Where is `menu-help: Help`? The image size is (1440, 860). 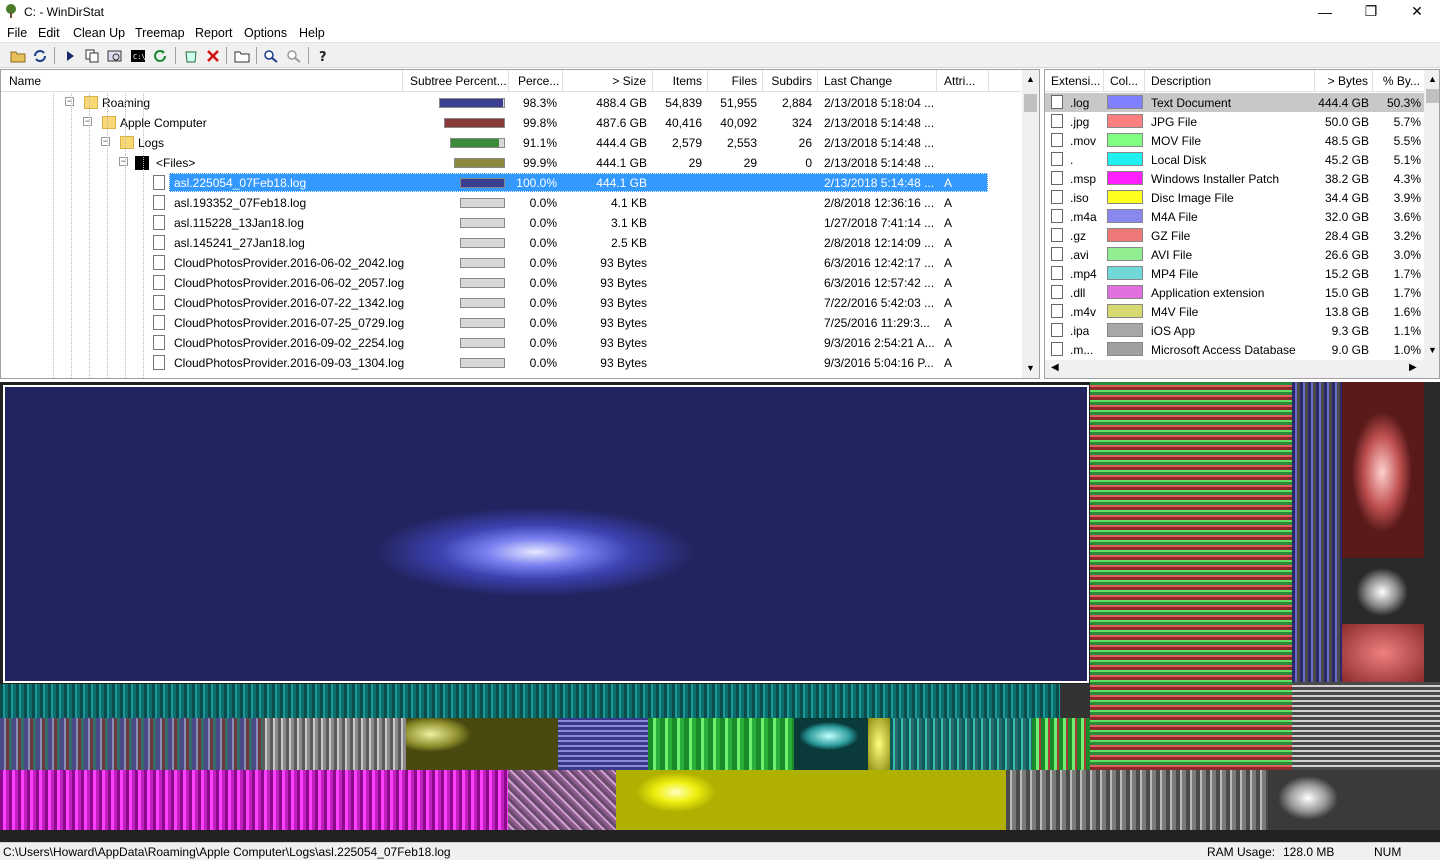 menu-help: Help is located at coordinates (312, 33).